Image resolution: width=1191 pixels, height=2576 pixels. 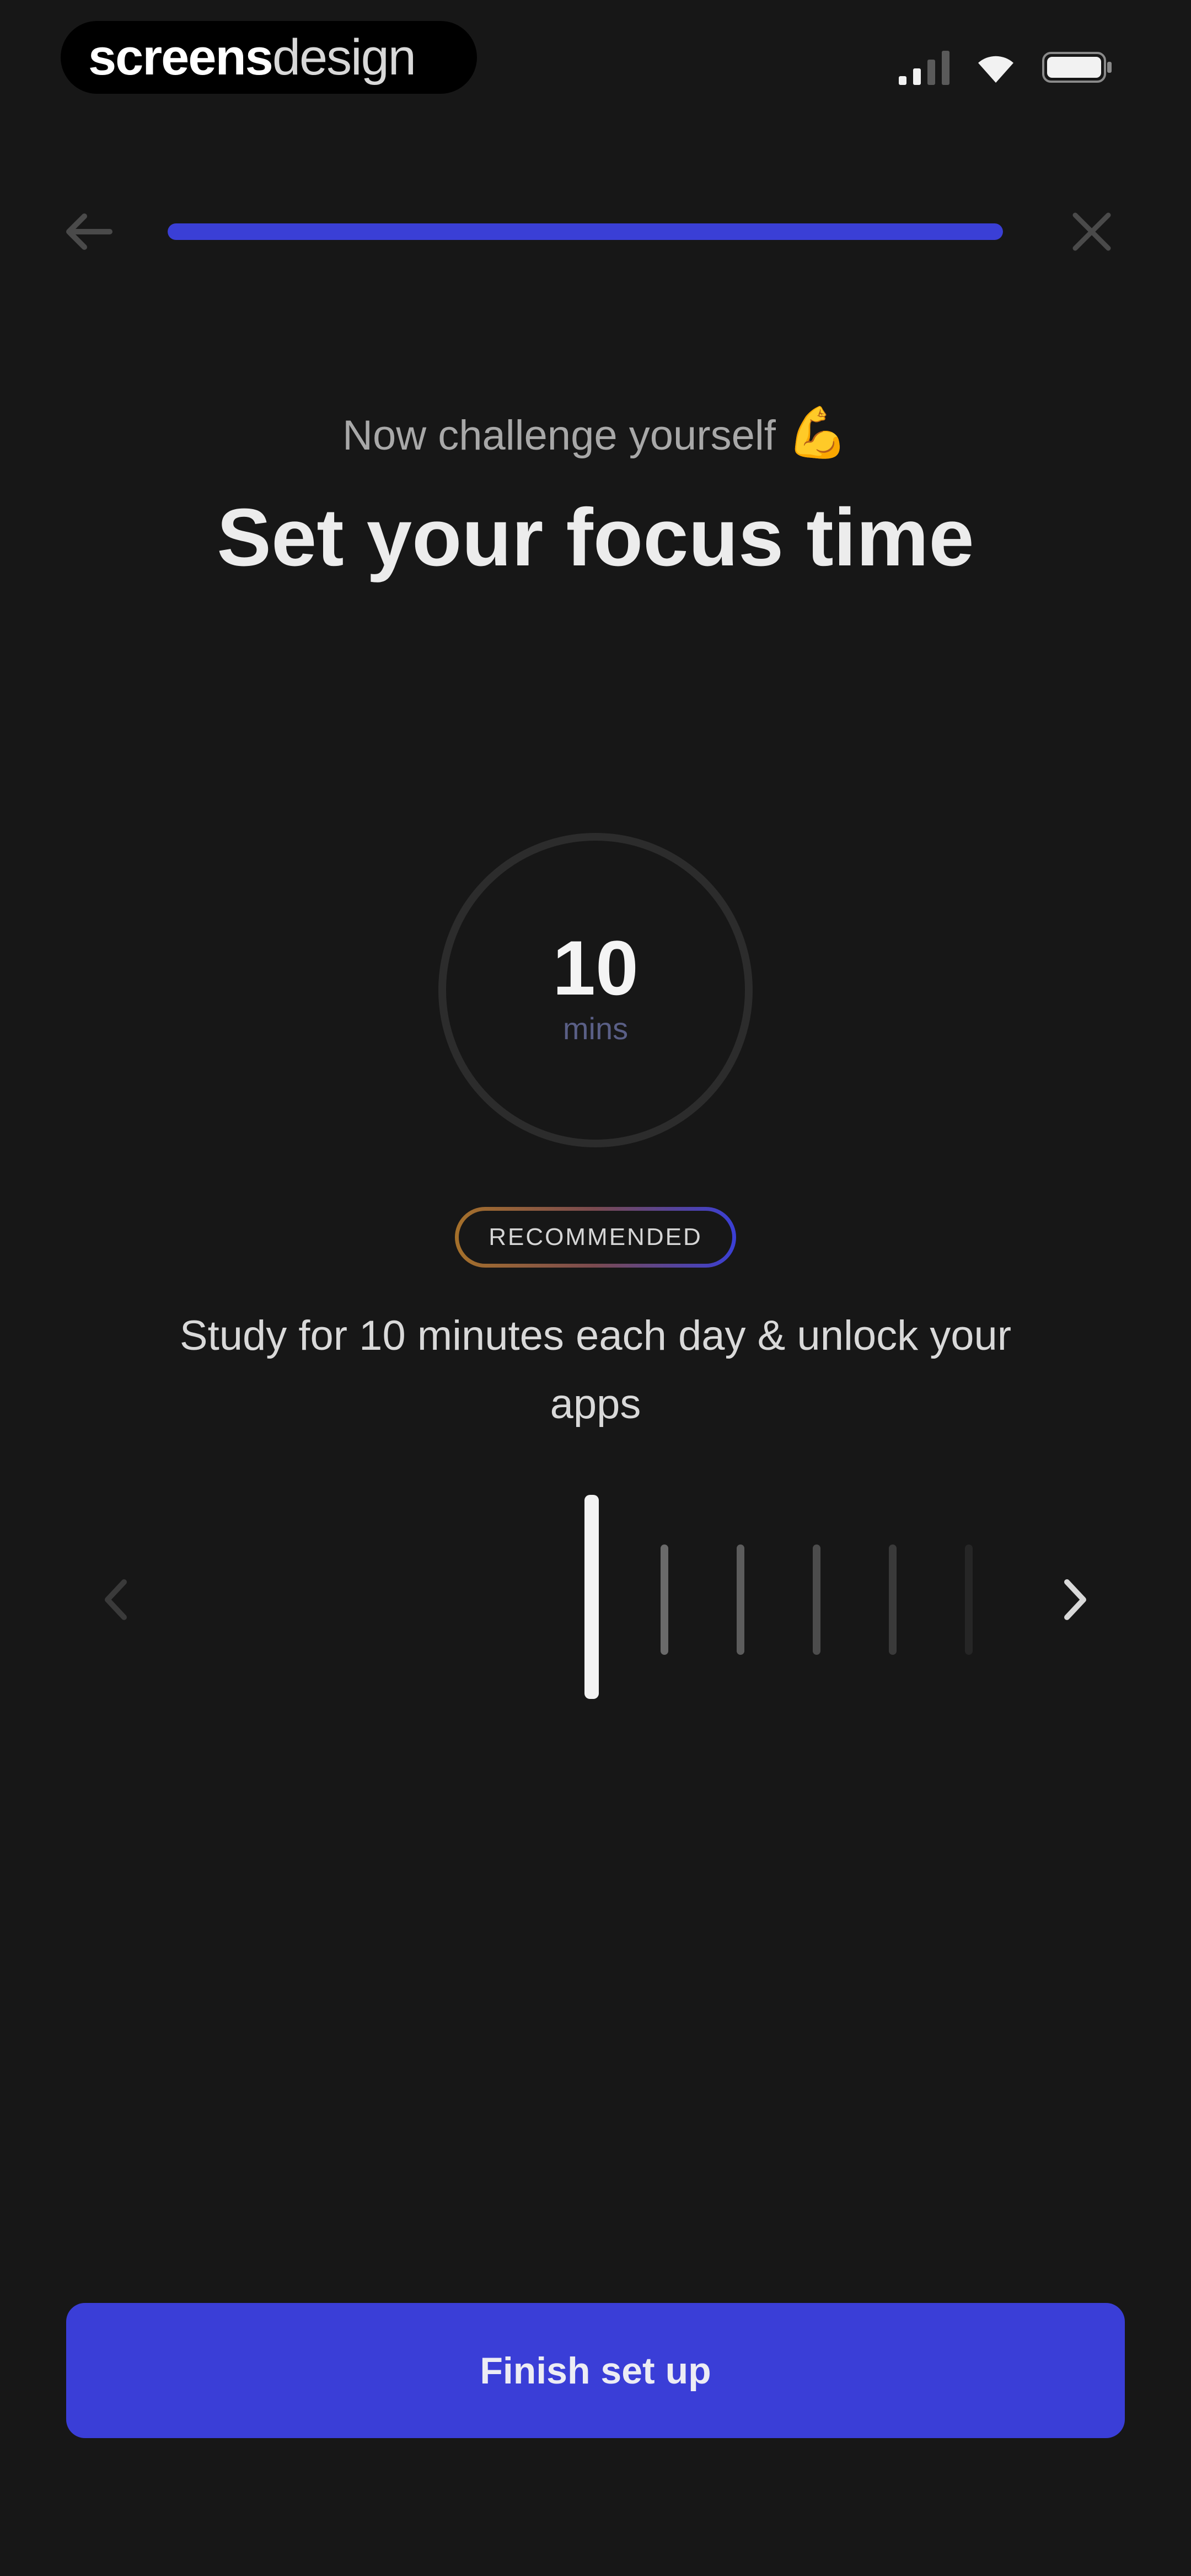 I want to click on brand-logo: screens design, so click(x=269, y=57).